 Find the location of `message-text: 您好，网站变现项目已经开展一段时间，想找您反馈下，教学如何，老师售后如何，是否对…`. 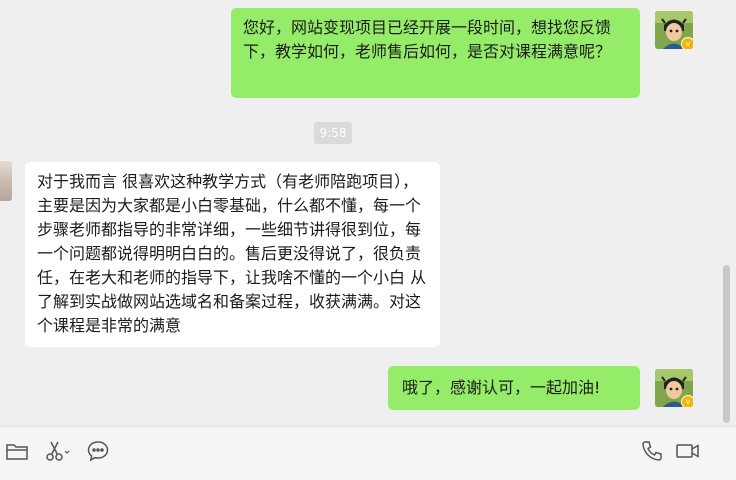

message-text: 您好，网站变现项目已经开展一段时间，想找您反馈下，教学如何，老师售后如何，是否对… is located at coordinates (427, 39).